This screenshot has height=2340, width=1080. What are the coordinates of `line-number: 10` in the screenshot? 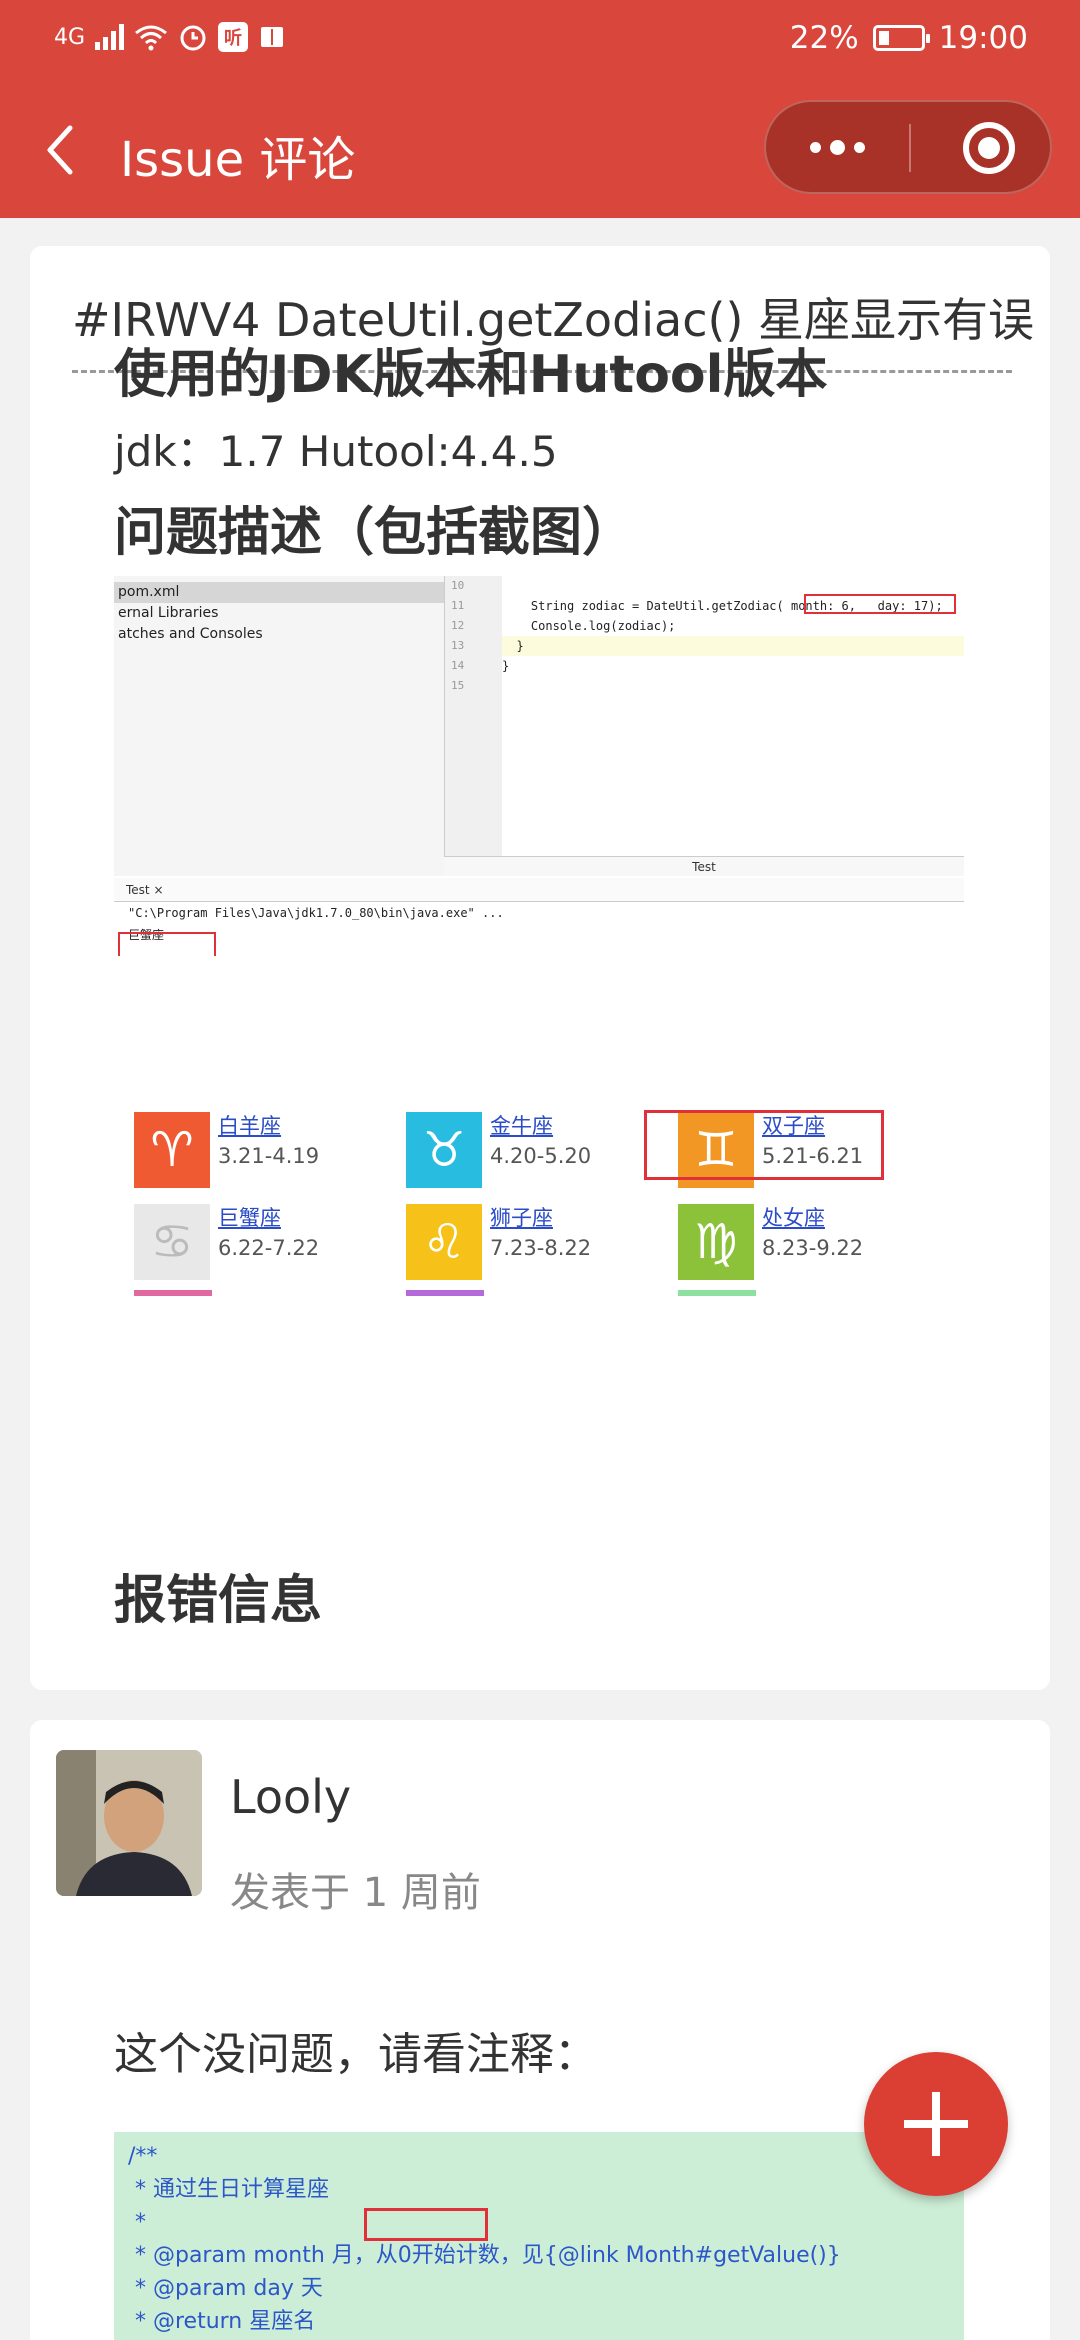 It's located at (458, 585).